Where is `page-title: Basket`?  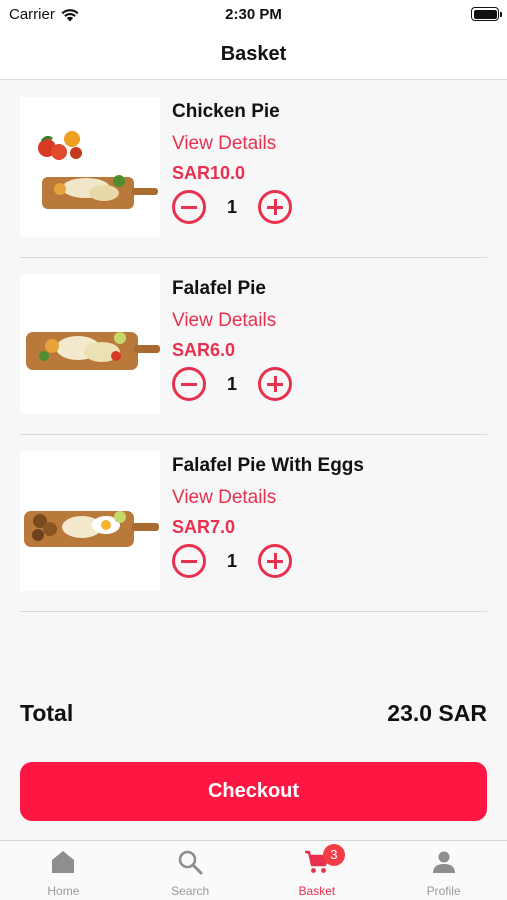
page-title: Basket is located at coordinates (253, 54).